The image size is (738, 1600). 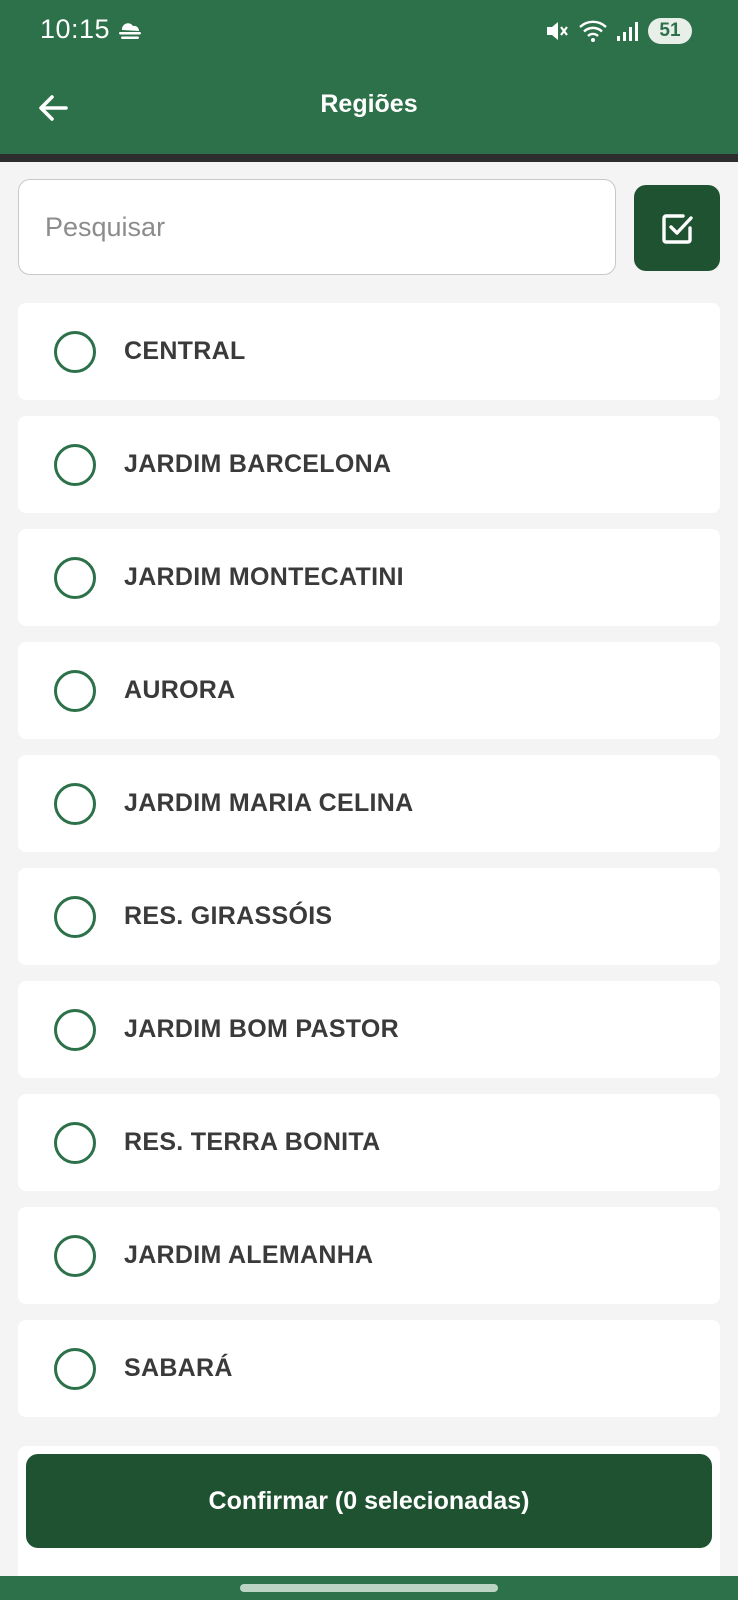 I want to click on battery-indicator: 51, so click(x=670, y=31).